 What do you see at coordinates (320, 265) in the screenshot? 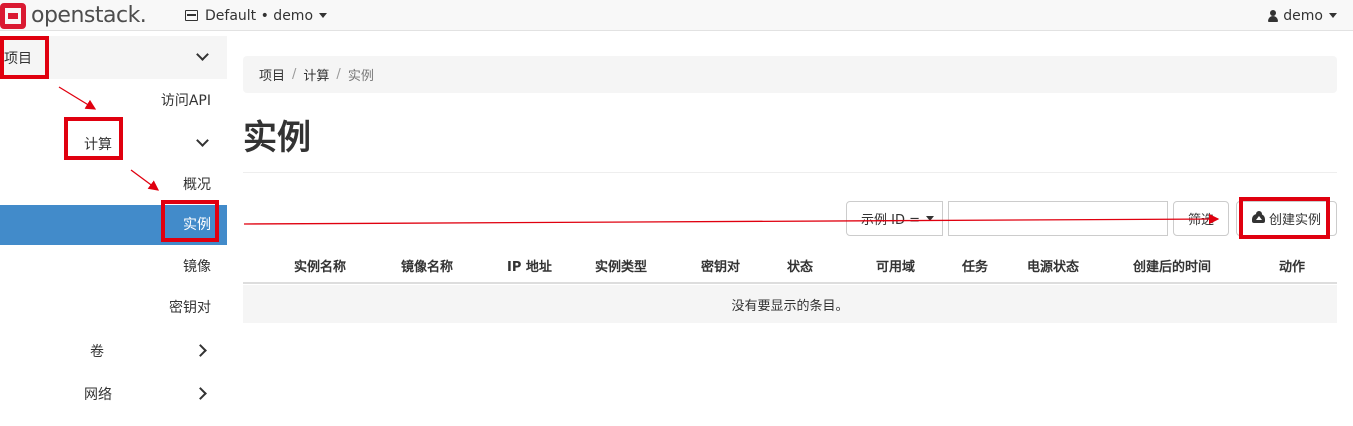
I see `column-header-instance-name: 实例名称` at bounding box center [320, 265].